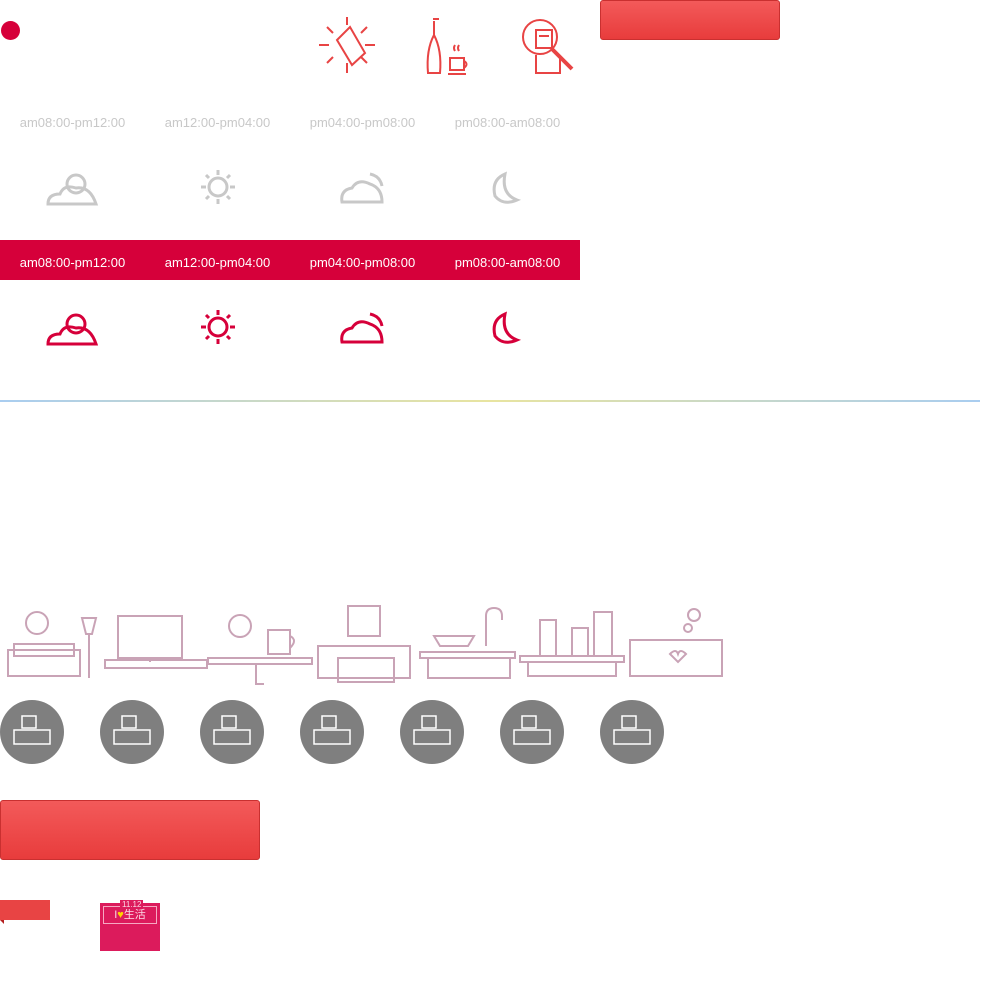 The width and height of the screenshot is (1000, 1000). I want to click on sofa-icon, so click(52, 644).